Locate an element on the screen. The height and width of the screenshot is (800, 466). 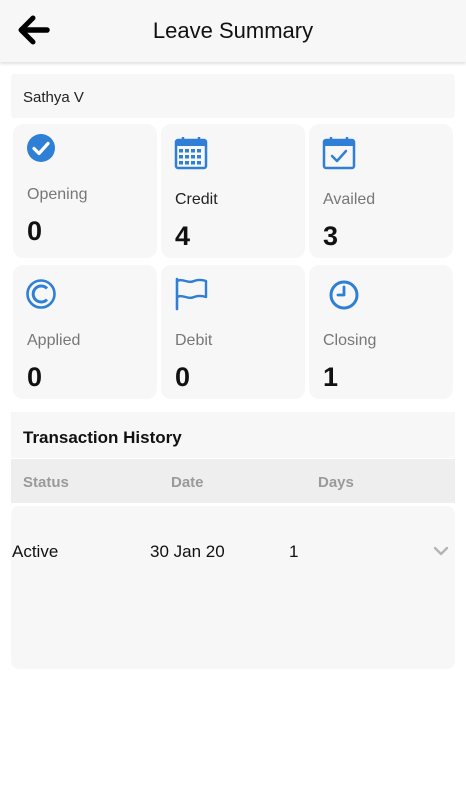
expand-row-button is located at coordinates (441, 551).